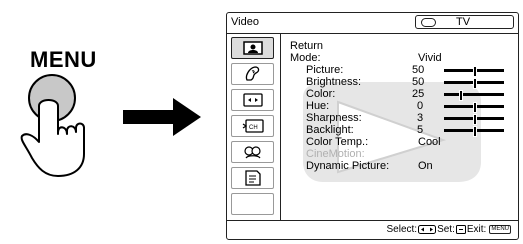 The image size is (523, 244). I want to click on channel-setup-icon: CH, so click(252, 126).